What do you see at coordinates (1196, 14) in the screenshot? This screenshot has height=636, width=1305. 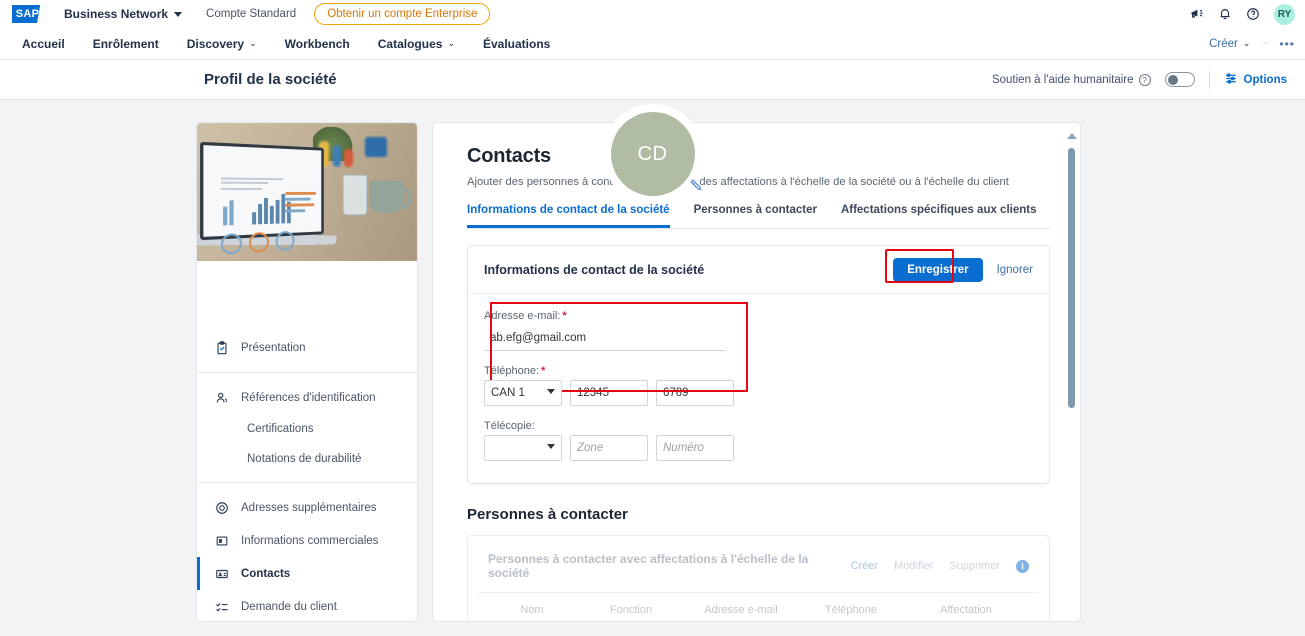 I see `megaphone-icon` at bounding box center [1196, 14].